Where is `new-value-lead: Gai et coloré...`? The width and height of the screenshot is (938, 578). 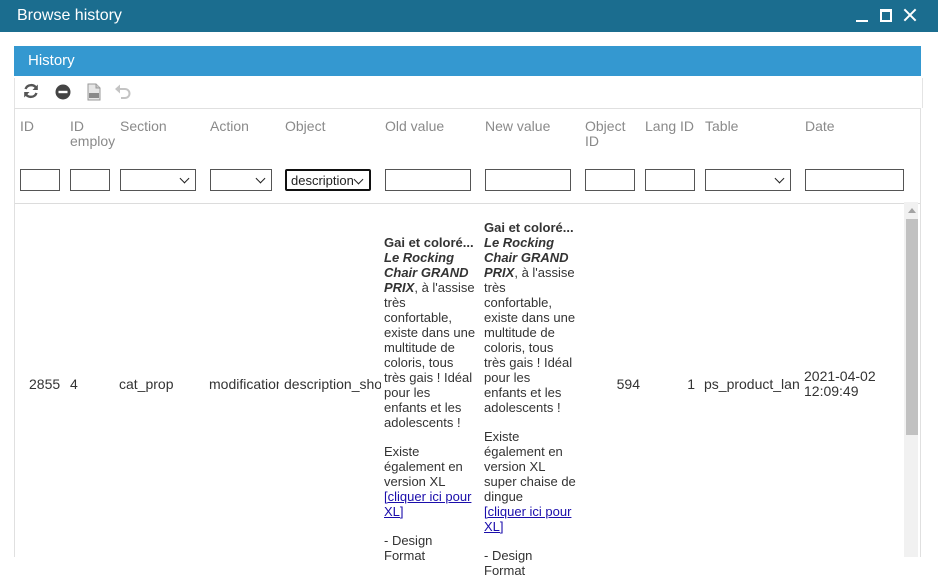
new-value-lead: Gai et coloré... is located at coordinates (529, 227).